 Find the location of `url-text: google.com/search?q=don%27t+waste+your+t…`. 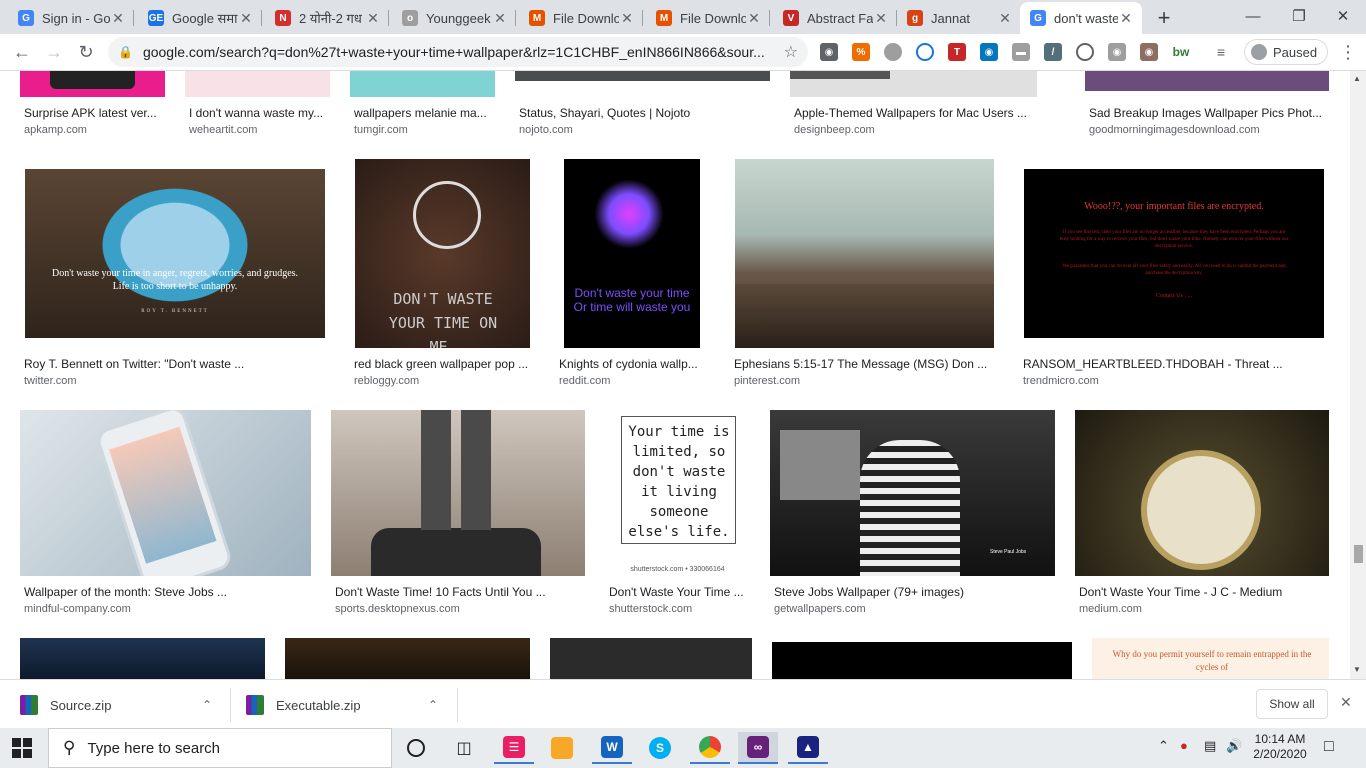

url-text: google.com/search?q=don%27t+waste+your+t… is located at coordinates (463, 52).